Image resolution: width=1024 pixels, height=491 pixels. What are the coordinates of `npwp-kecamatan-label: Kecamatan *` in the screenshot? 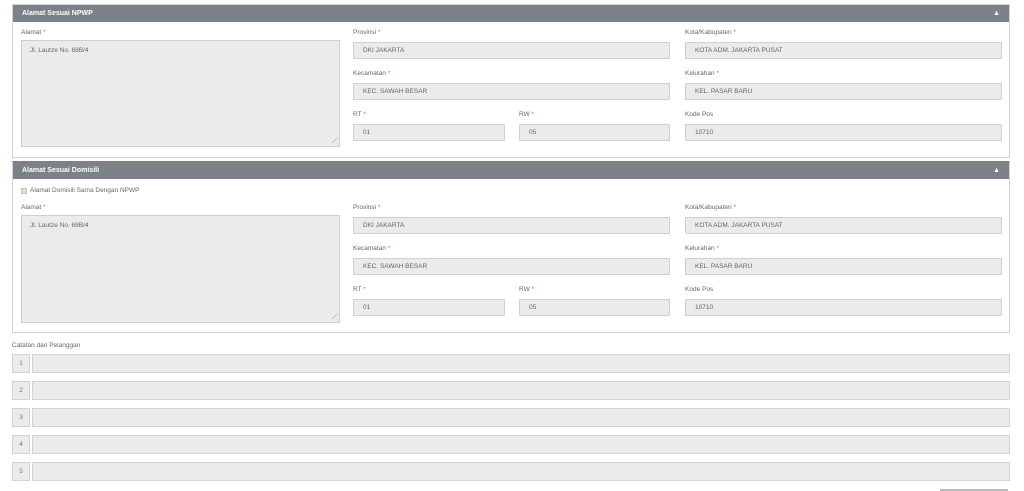 It's located at (372, 73).